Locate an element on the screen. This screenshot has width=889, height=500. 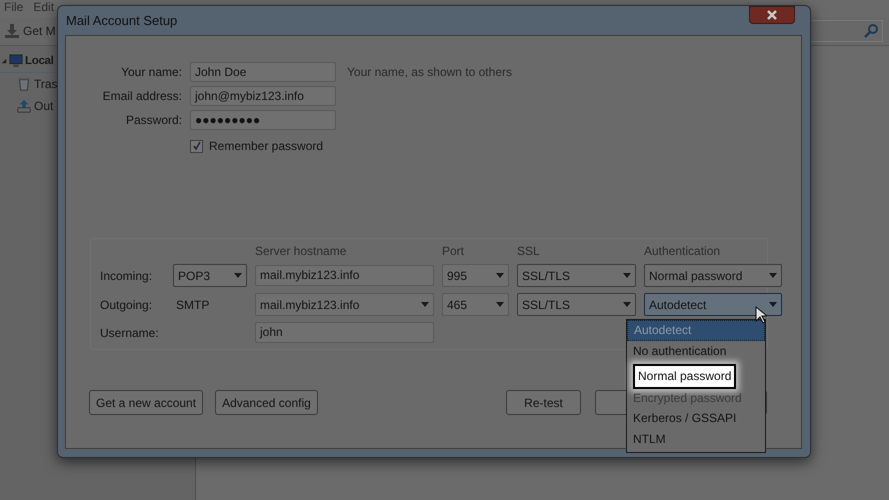
row-label: Incoming: is located at coordinates (127, 275).